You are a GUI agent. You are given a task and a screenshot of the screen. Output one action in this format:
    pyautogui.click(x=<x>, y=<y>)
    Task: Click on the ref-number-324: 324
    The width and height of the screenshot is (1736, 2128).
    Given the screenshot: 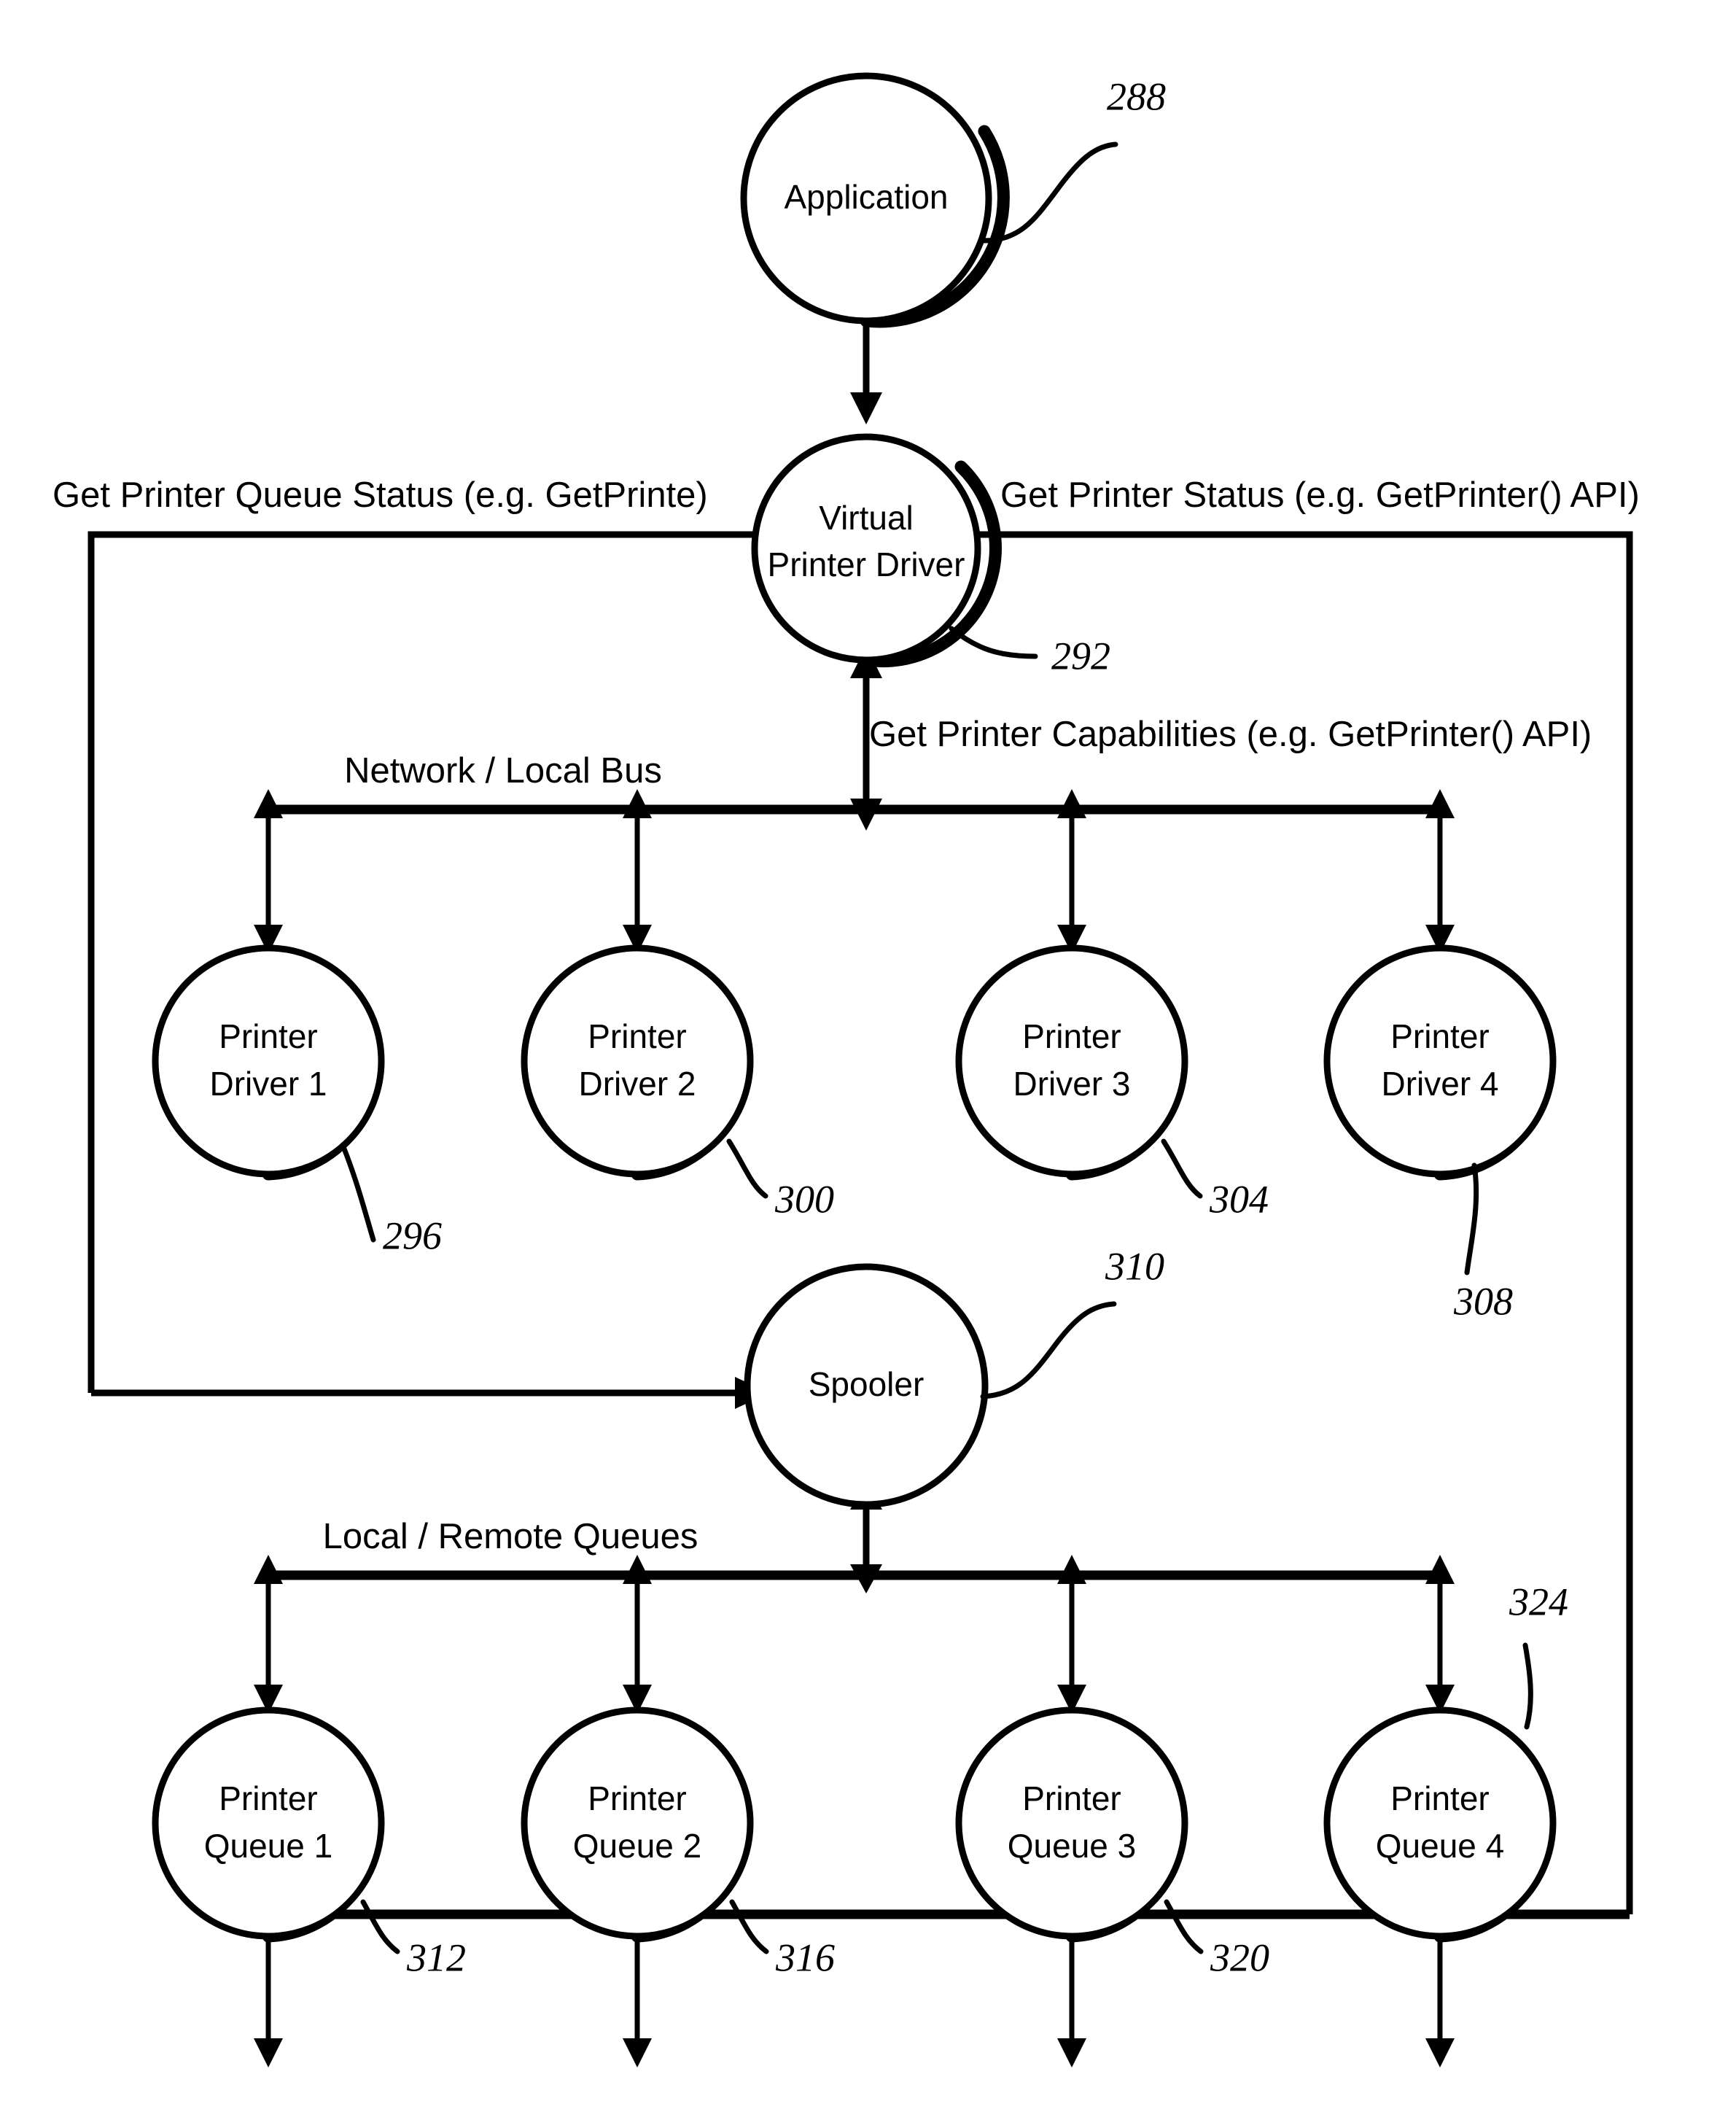 What is the action you would take?
    pyautogui.click(x=1538, y=1602)
    